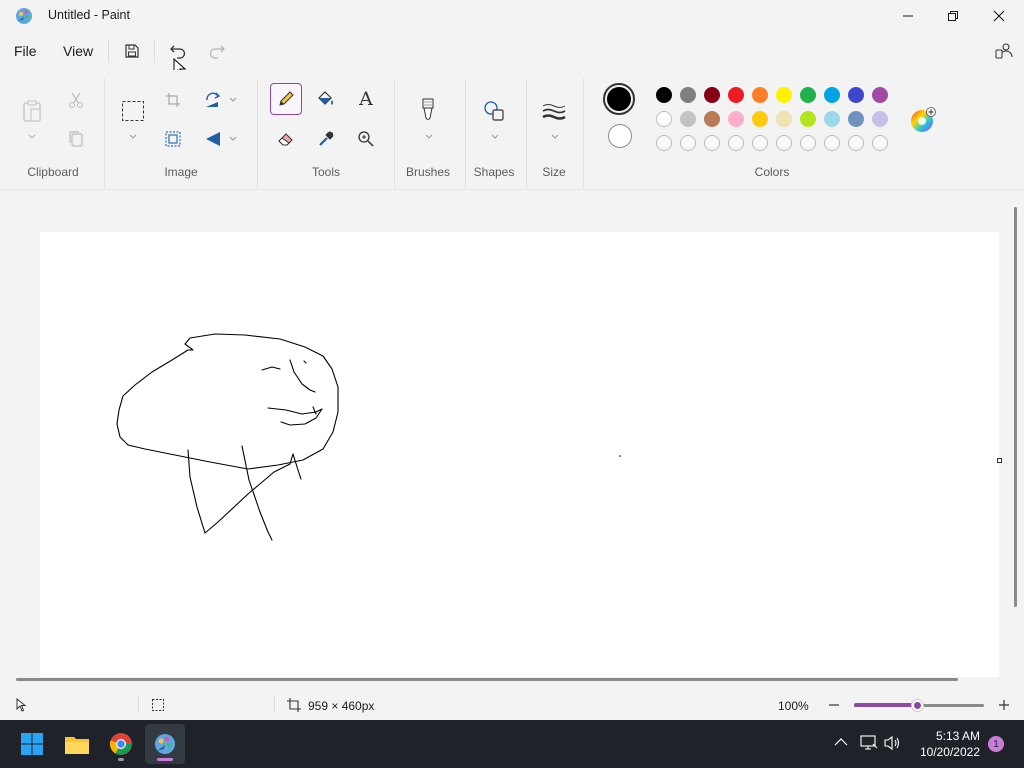  I want to click on zoom-in-button, so click(1004, 705).